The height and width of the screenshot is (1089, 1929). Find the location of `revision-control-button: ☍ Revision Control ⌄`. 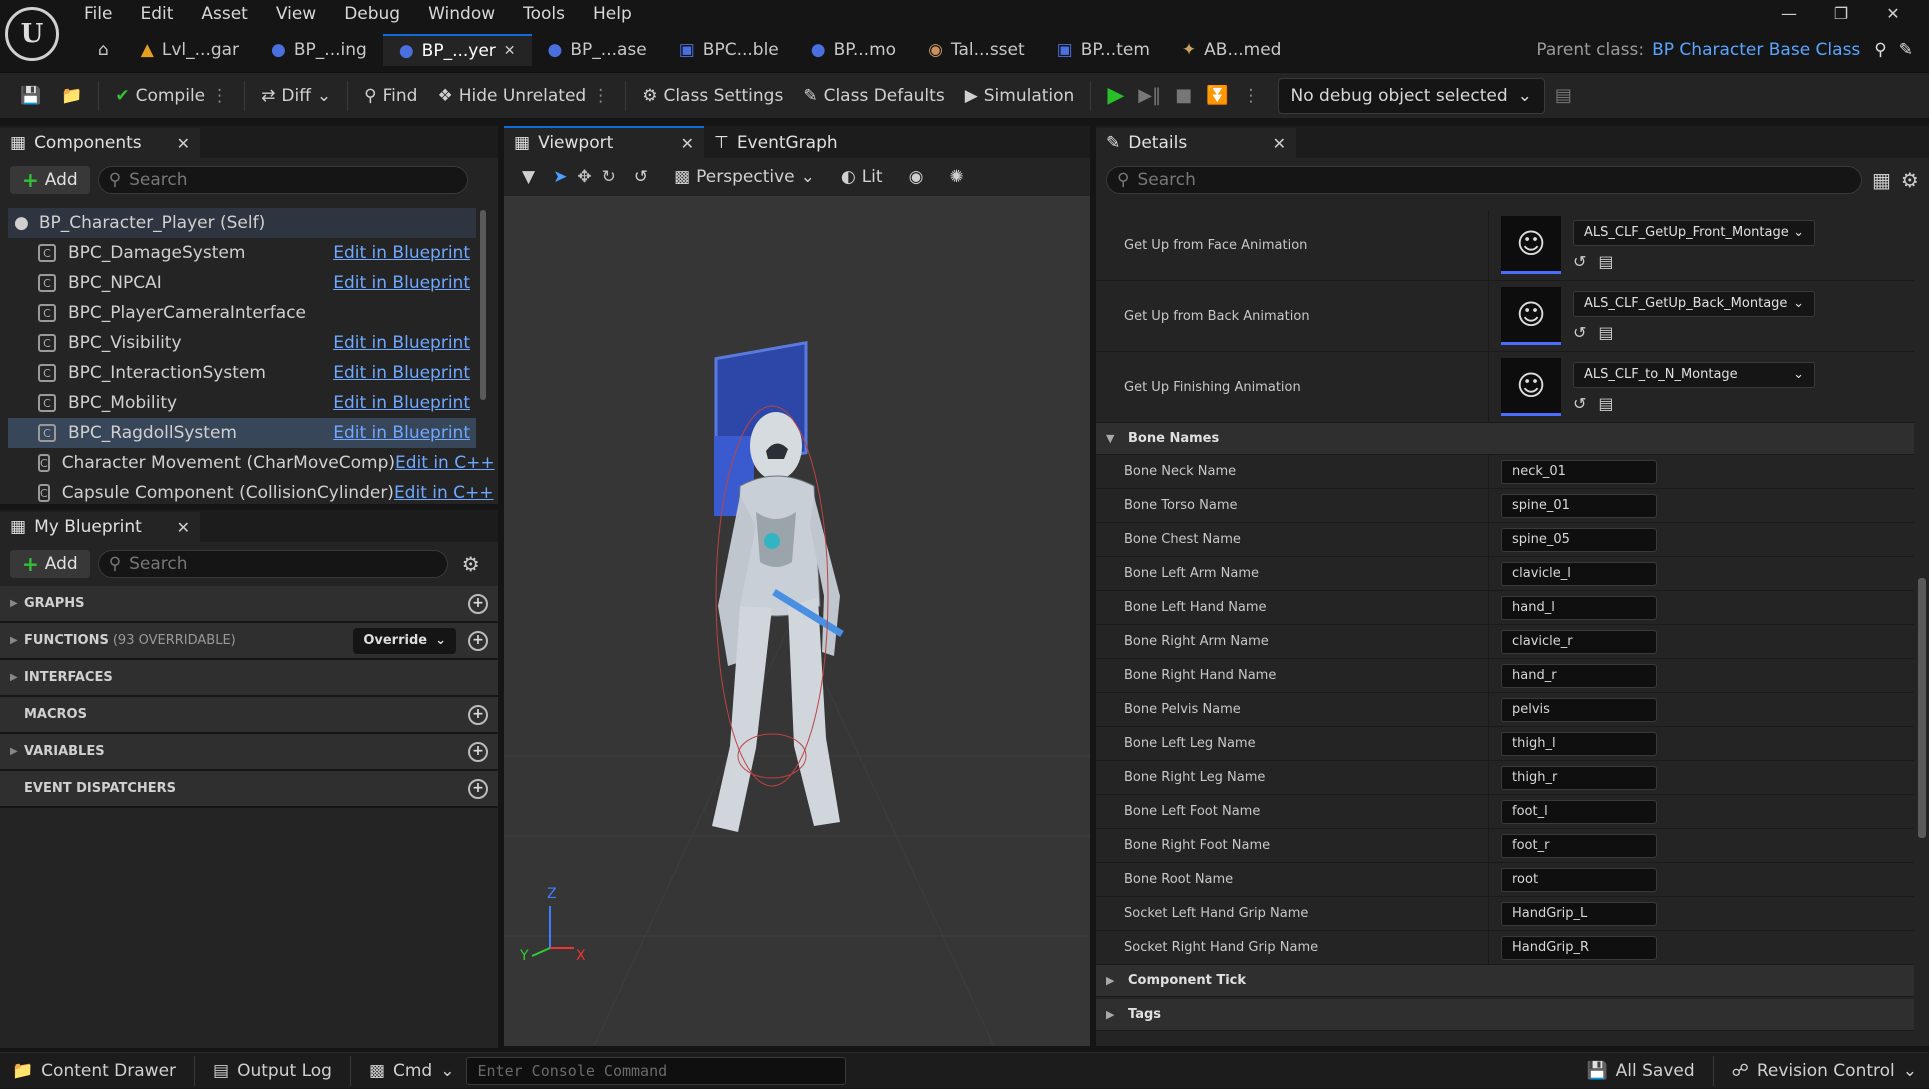

revision-control-button: ☍ Revision Control ⌄ is located at coordinates (1824, 1071).